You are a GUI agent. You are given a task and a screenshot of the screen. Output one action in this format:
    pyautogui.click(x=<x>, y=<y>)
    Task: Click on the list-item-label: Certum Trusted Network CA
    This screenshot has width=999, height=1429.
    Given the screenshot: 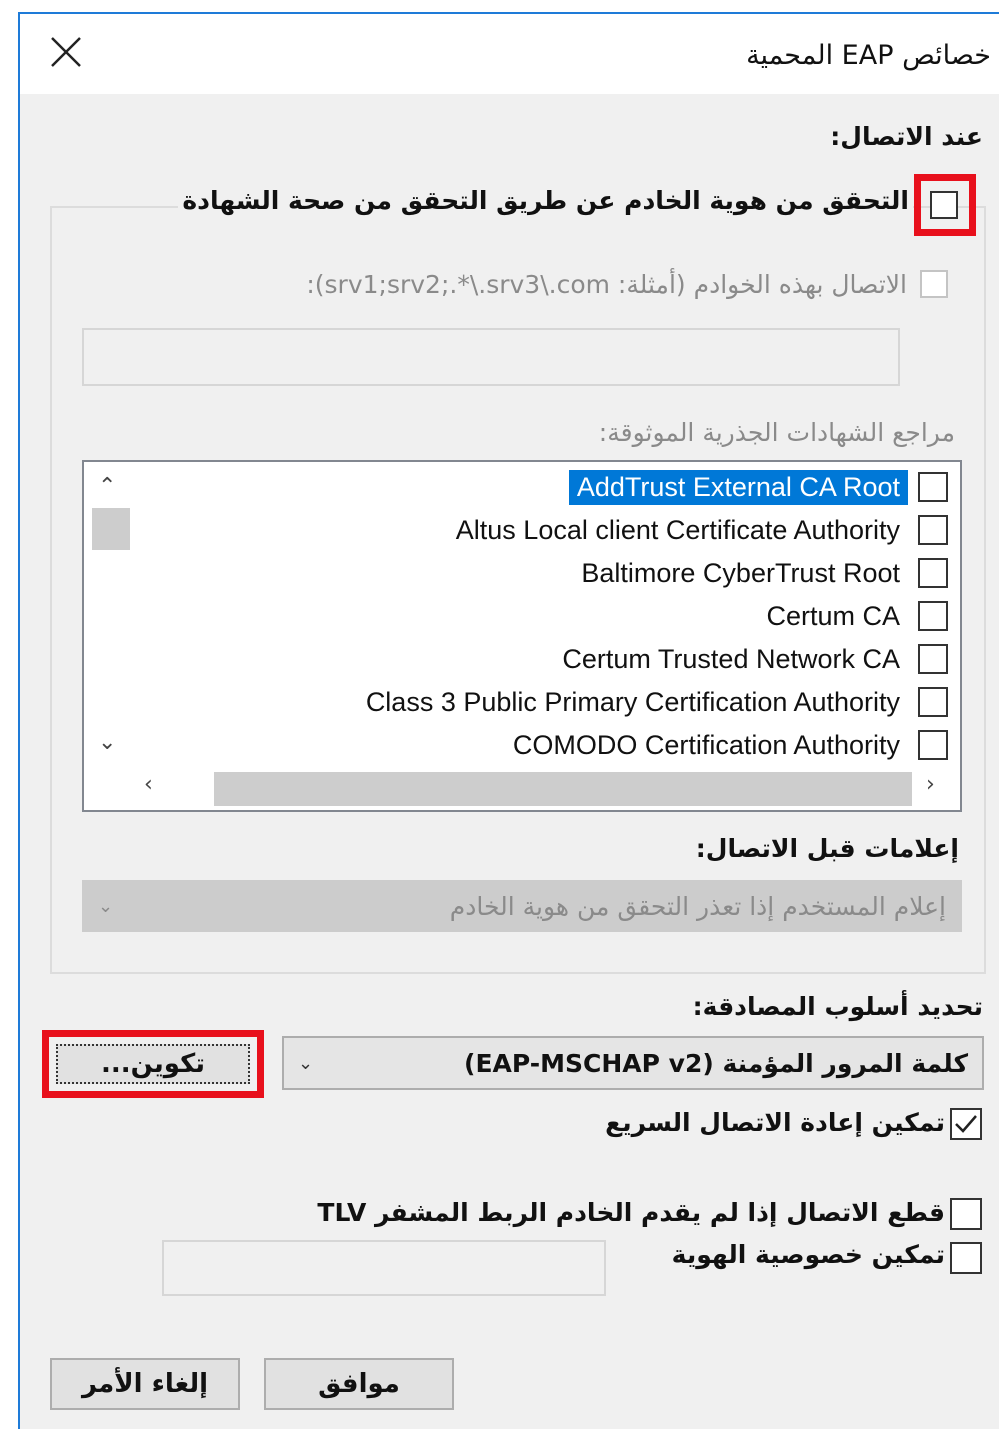 What is the action you would take?
    pyautogui.click(x=731, y=658)
    